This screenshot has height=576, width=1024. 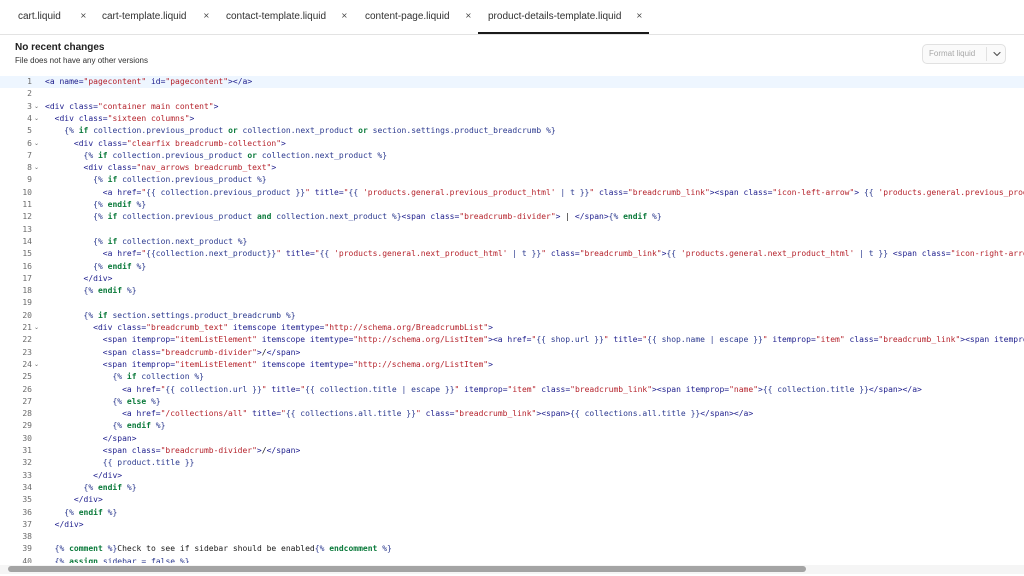 What do you see at coordinates (512, 94) in the screenshot?
I see `code-line: 2` at bounding box center [512, 94].